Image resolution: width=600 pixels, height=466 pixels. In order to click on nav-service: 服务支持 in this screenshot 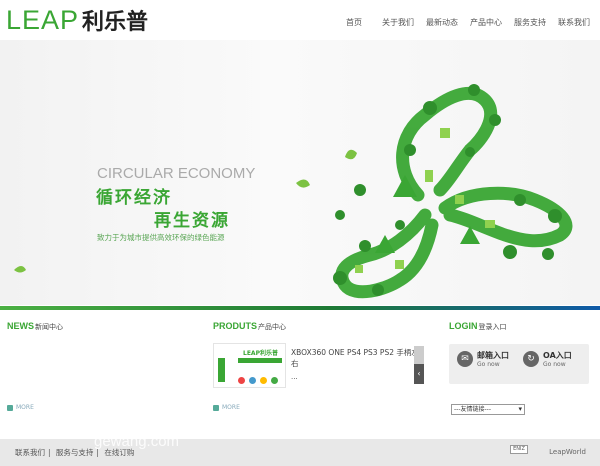, I will do `click(530, 22)`.